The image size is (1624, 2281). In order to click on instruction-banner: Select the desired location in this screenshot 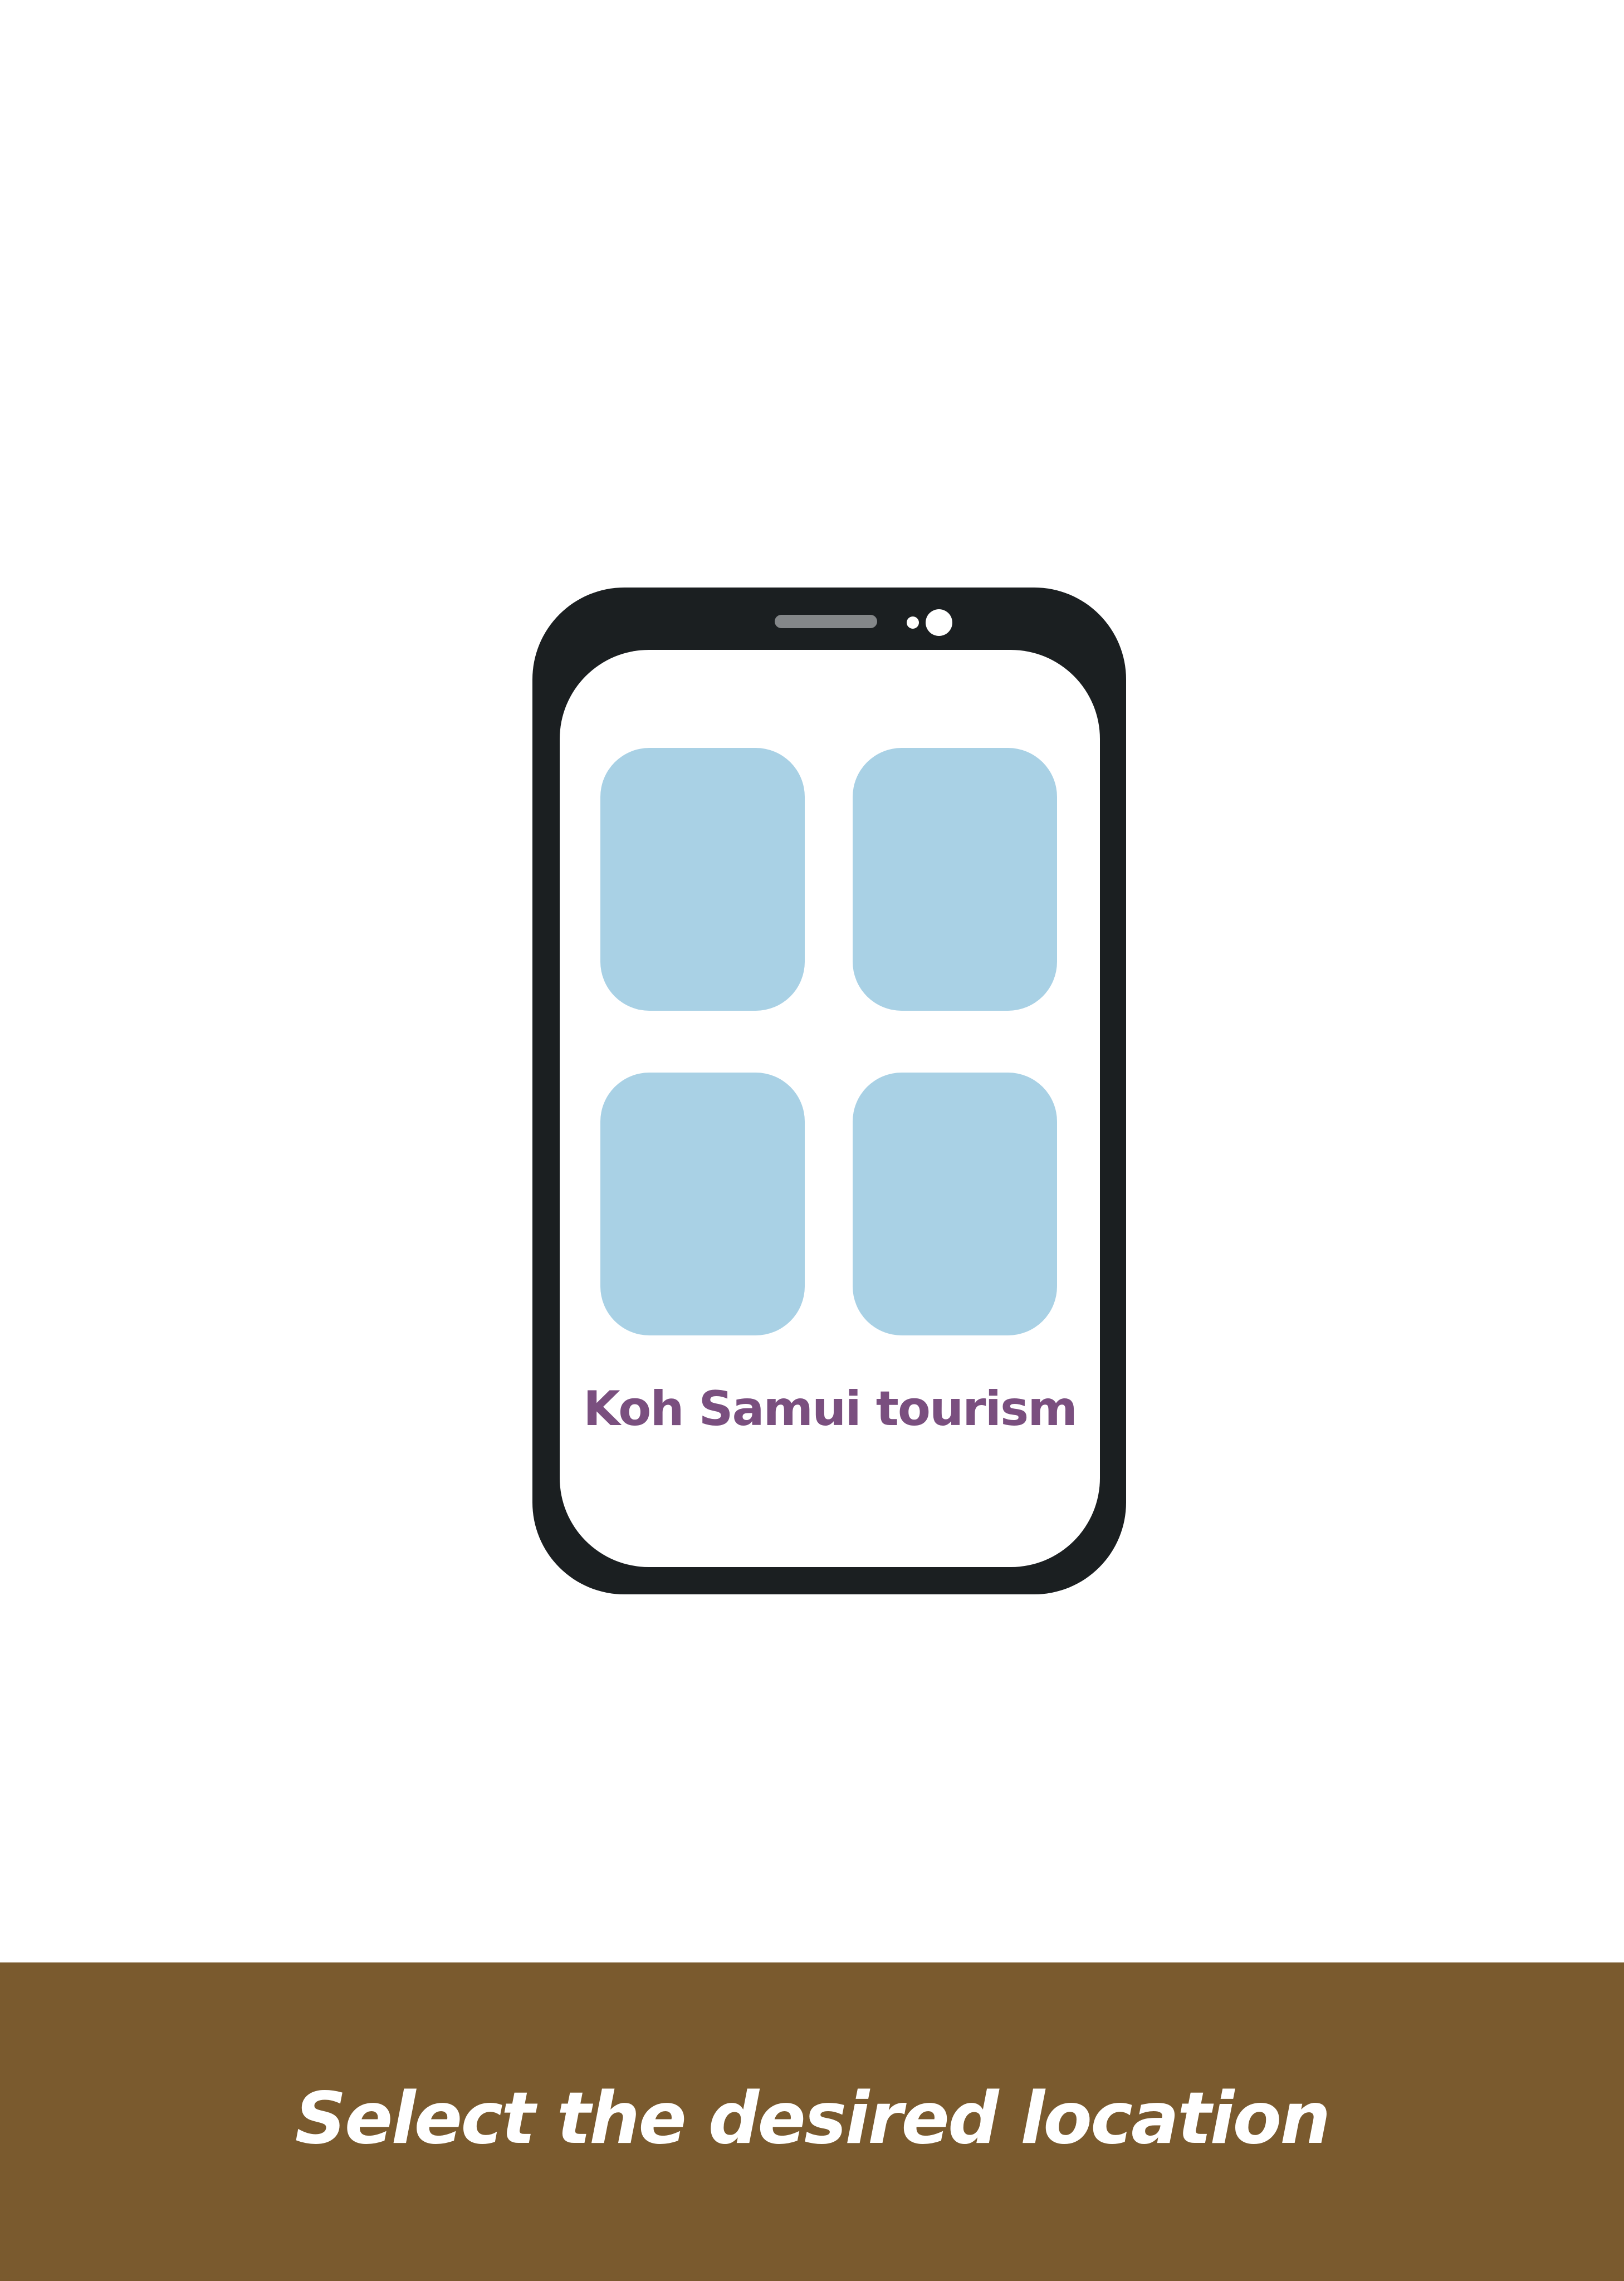, I will do `click(812, 2121)`.